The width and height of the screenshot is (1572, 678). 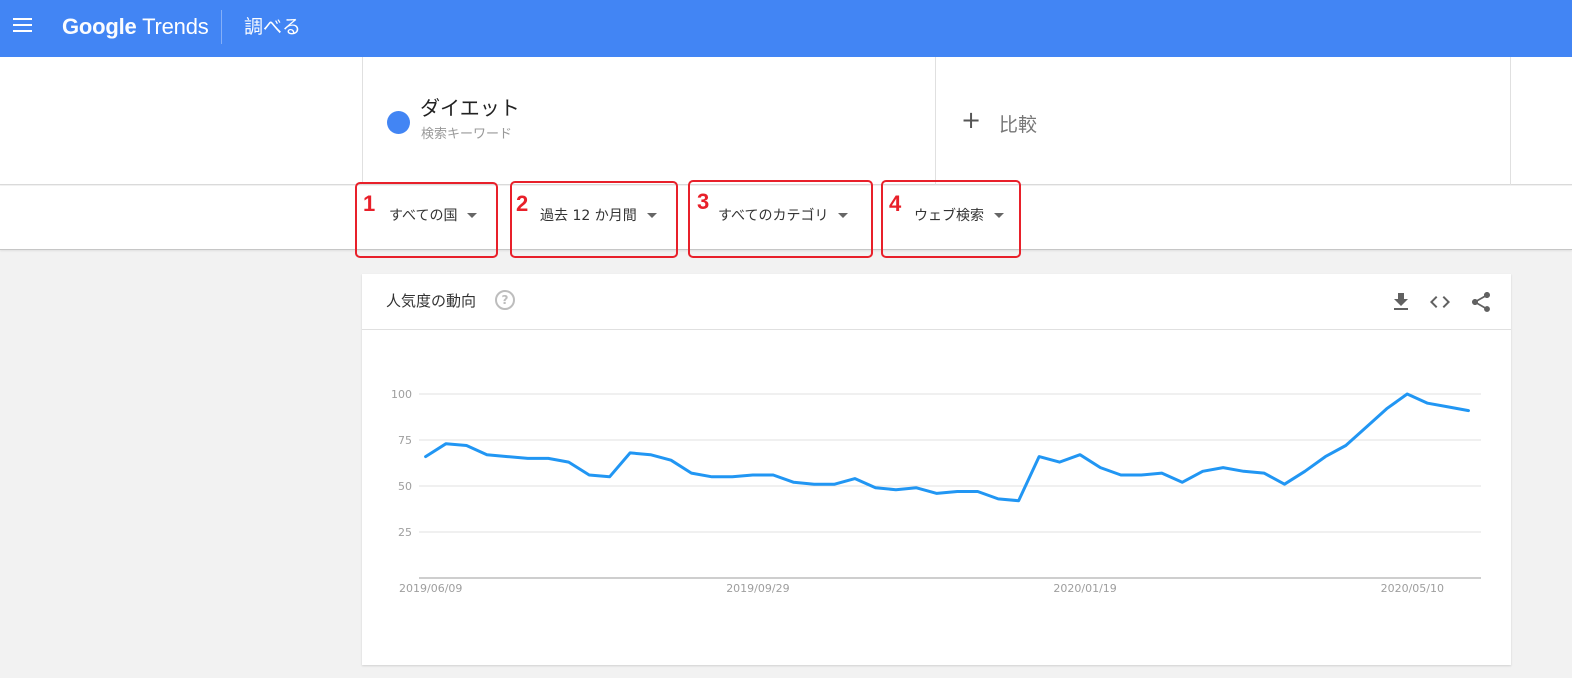 What do you see at coordinates (431, 301) in the screenshot?
I see `chart-card-title: 人気度の動向` at bounding box center [431, 301].